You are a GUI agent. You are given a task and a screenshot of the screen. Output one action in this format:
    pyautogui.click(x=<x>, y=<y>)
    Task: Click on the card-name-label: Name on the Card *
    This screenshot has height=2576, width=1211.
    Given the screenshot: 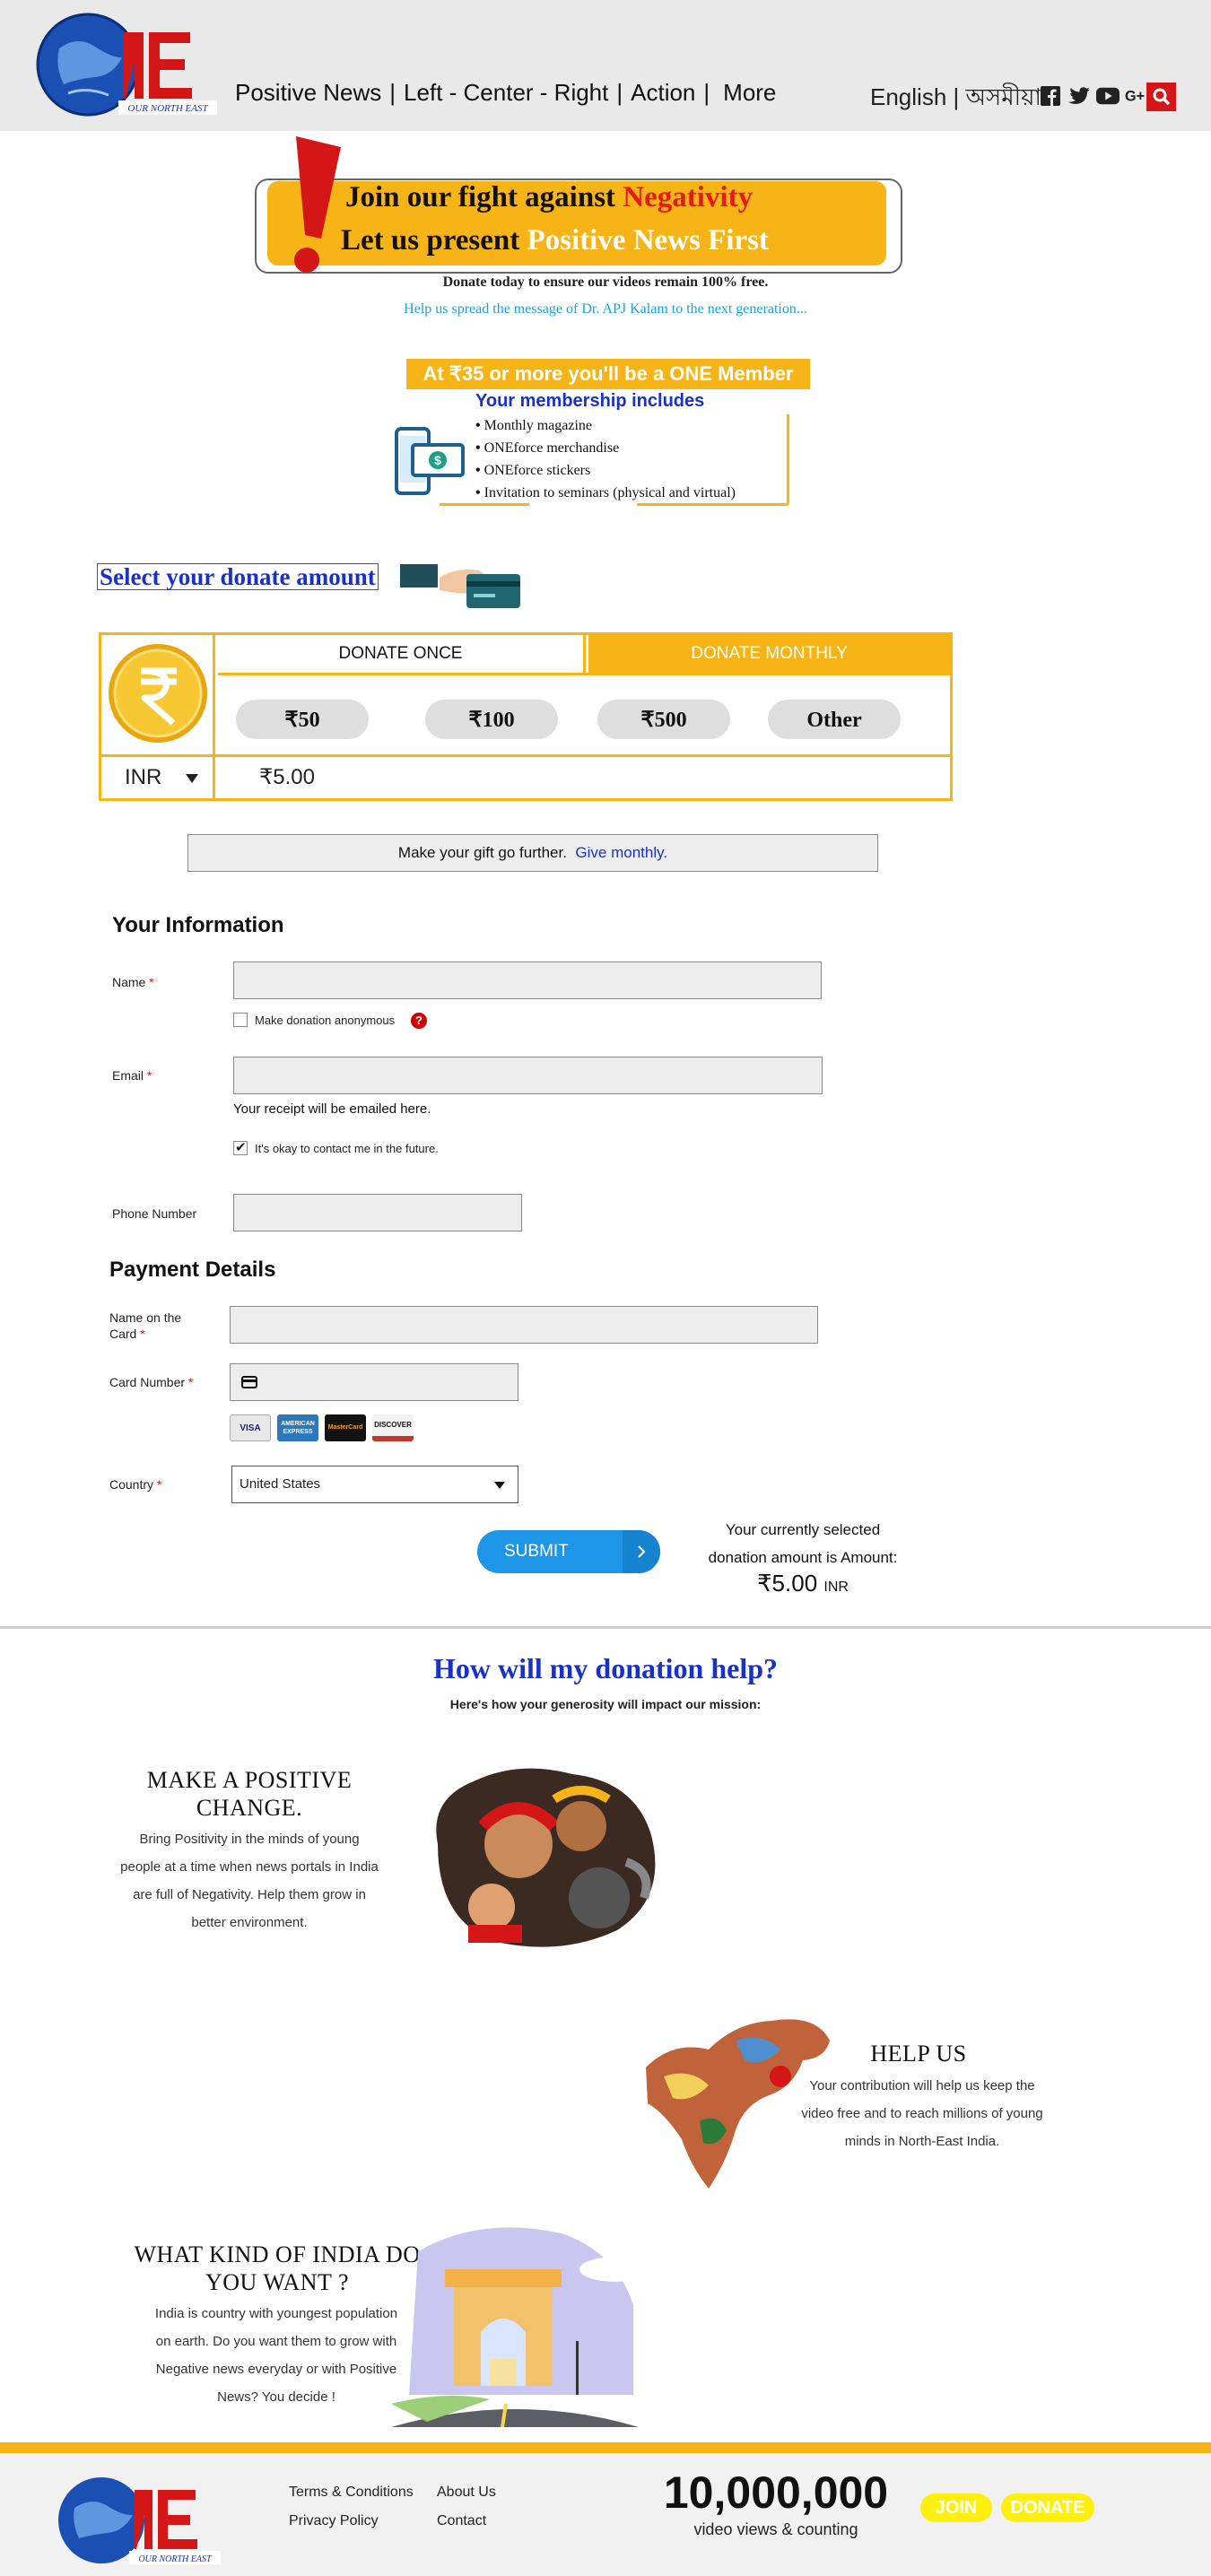 What is the action you would take?
    pyautogui.click(x=146, y=1325)
    